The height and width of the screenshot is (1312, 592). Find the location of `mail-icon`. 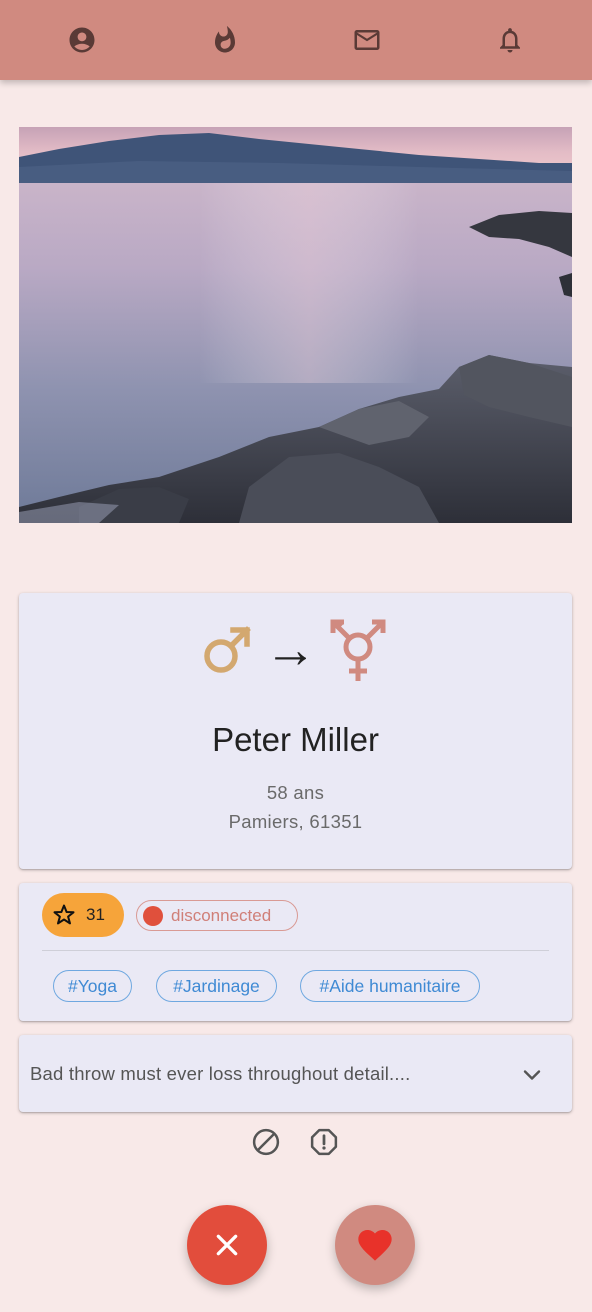

mail-icon is located at coordinates (367, 40).